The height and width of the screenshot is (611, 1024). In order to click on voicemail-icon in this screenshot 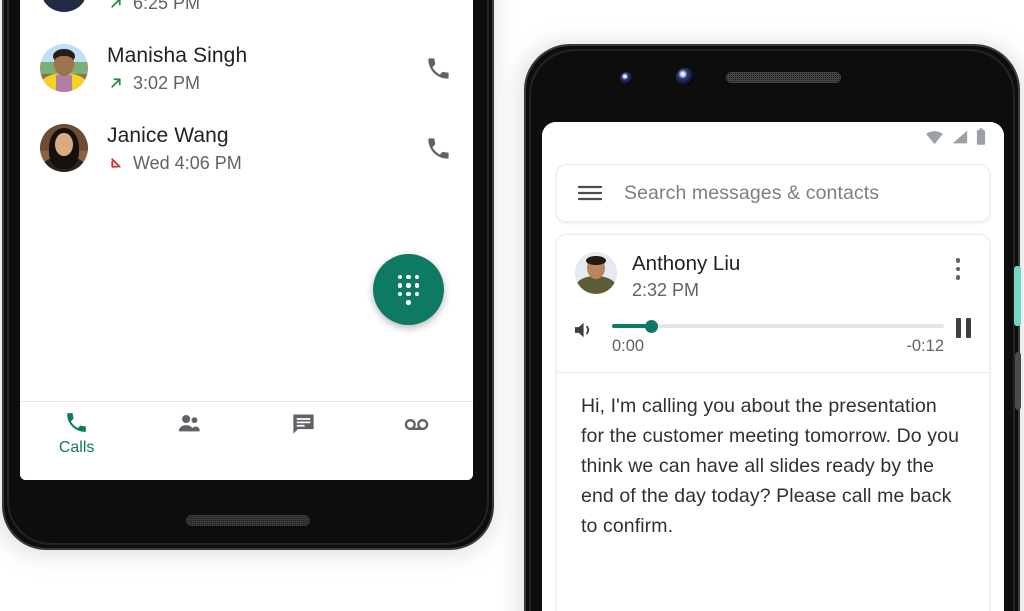, I will do `click(416, 424)`.